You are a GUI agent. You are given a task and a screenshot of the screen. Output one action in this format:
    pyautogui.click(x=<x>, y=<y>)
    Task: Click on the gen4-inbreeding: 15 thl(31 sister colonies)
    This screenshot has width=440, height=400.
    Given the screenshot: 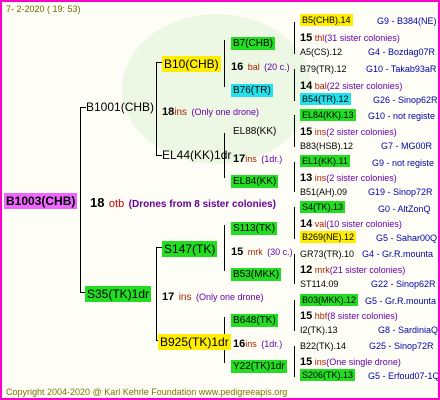 What is the action you would take?
    pyautogui.click(x=350, y=38)
    